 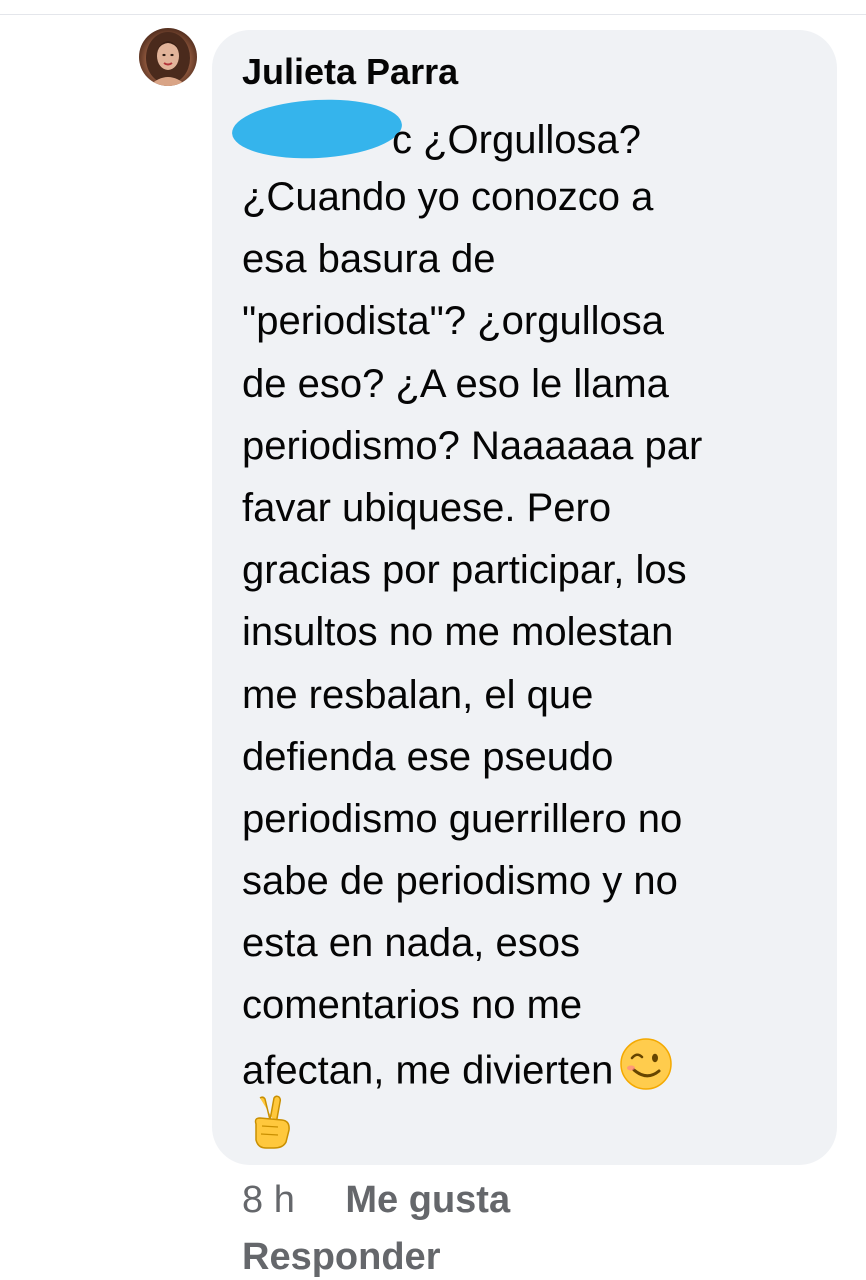 I want to click on like-button: Me gusta, so click(x=427, y=1200).